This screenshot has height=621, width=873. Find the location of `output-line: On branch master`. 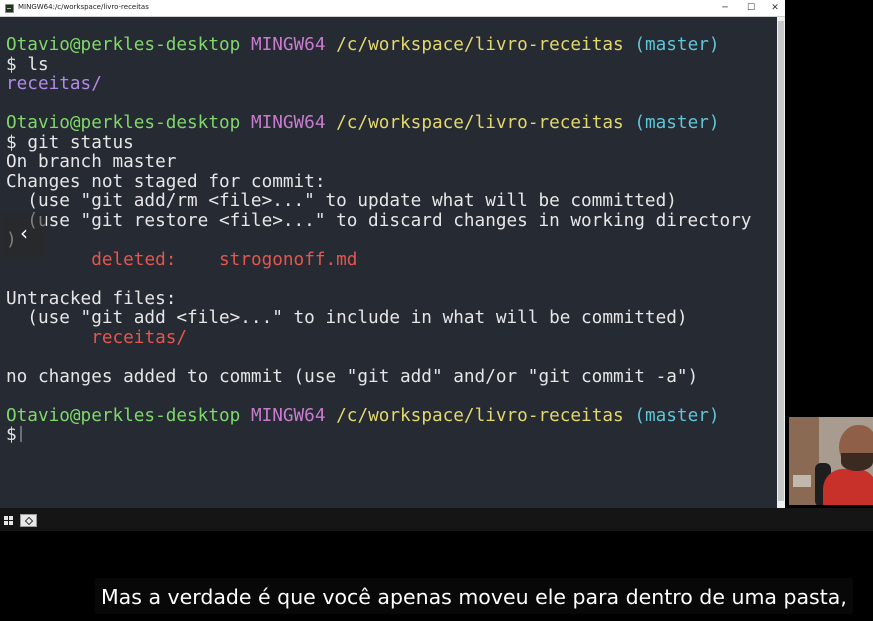

output-line: On branch master is located at coordinates (91, 162).